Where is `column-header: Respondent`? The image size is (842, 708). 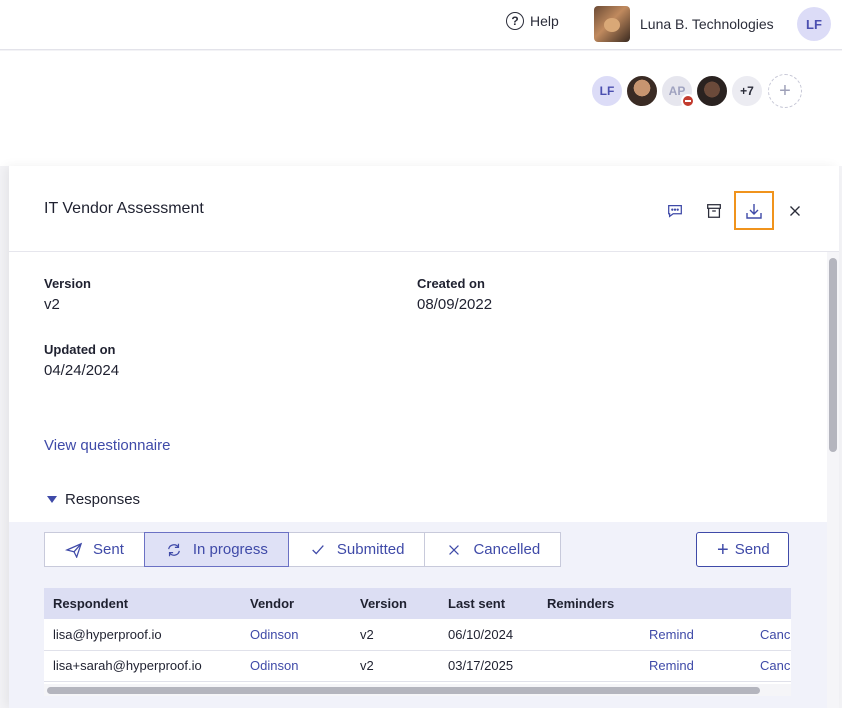
column-header: Respondent is located at coordinates (142, 603).